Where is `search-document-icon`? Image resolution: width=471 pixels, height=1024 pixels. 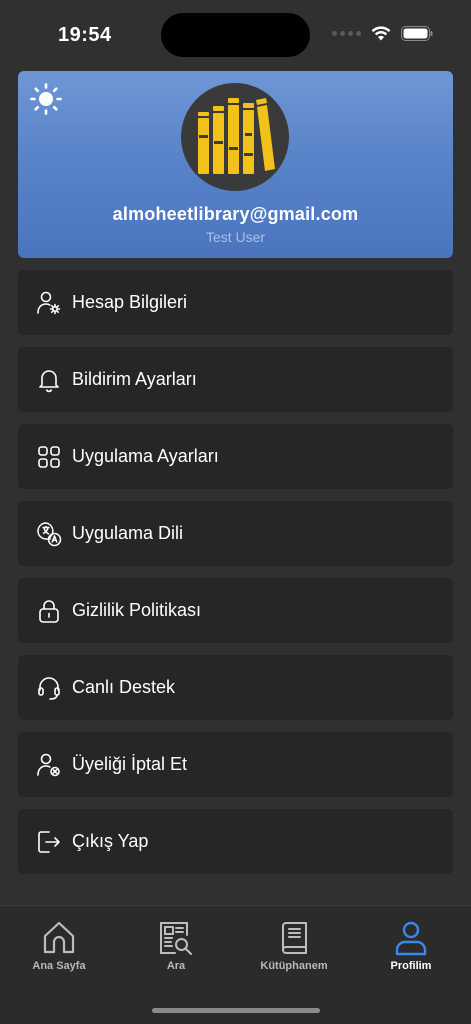 search-document-icon is located at coordinates (176, 938).